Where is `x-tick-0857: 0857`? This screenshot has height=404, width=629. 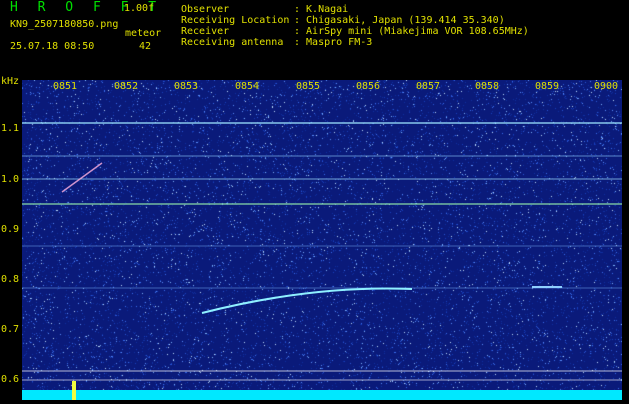 x-tick-0857: 0857 is located at coordinates (428, 86).